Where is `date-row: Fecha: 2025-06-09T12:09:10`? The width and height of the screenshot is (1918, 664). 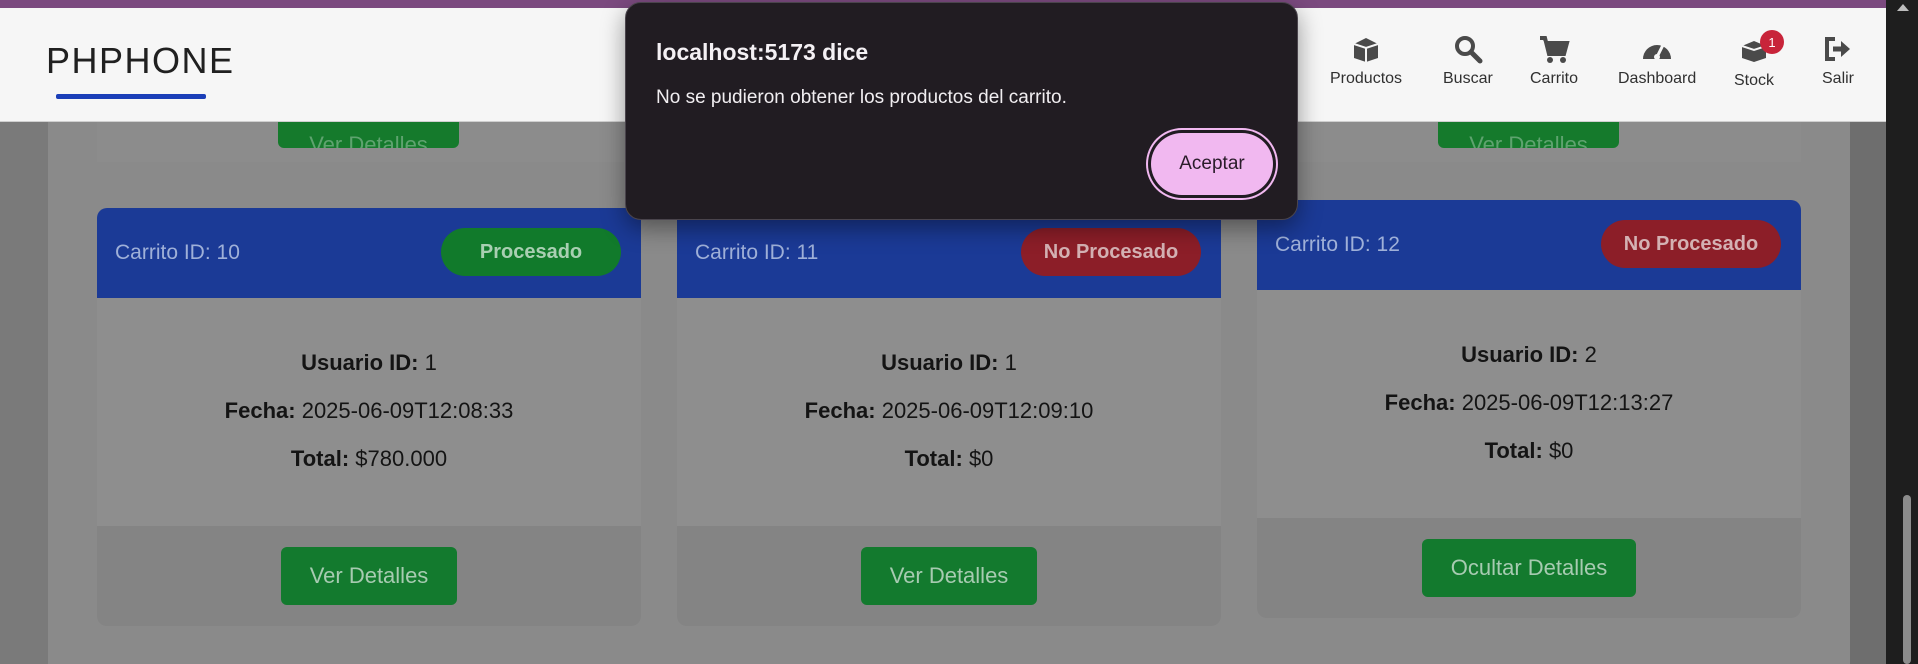
date-row: Fecha: 2025-06-09T12:09:10 is located at coordinates (949, 410).